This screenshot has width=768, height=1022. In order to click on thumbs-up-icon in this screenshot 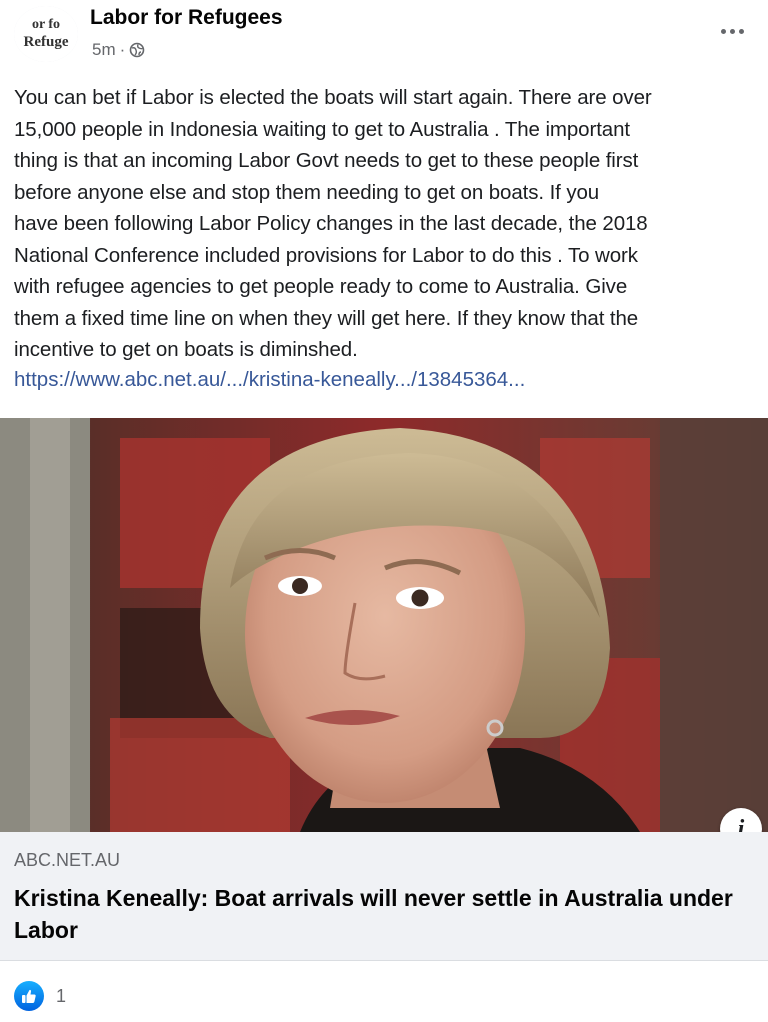, I will do `click(29, 996)`.